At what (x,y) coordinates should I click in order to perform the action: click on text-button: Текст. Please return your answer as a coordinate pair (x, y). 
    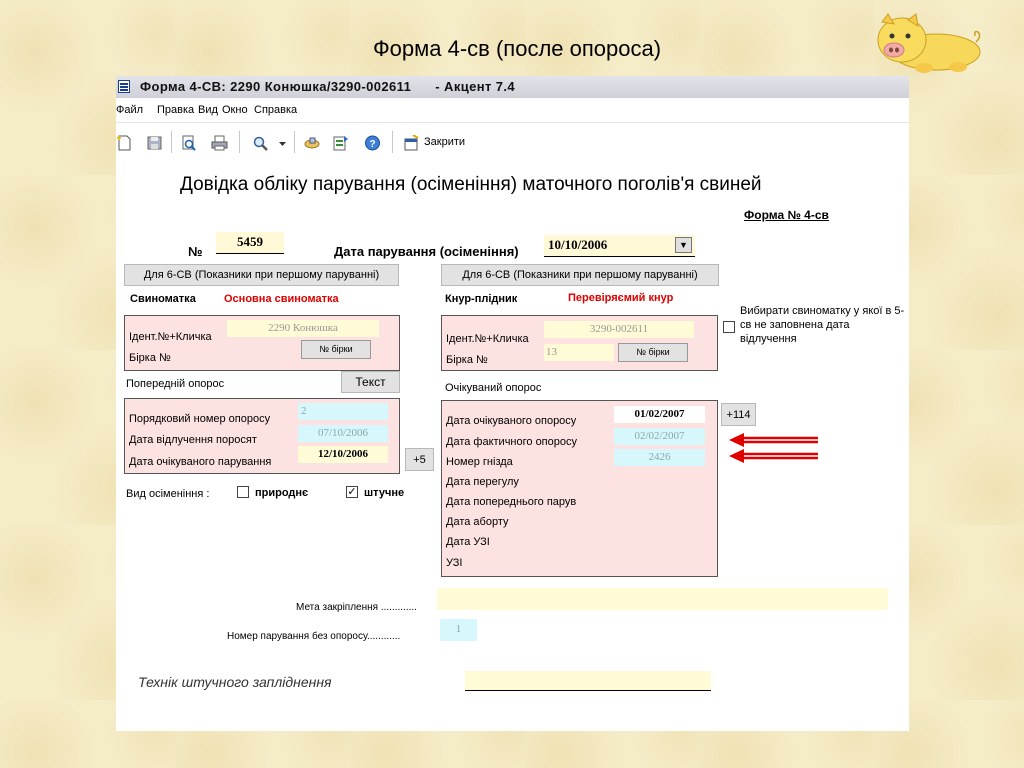
    Looking at the image, I should click on (370, 382).